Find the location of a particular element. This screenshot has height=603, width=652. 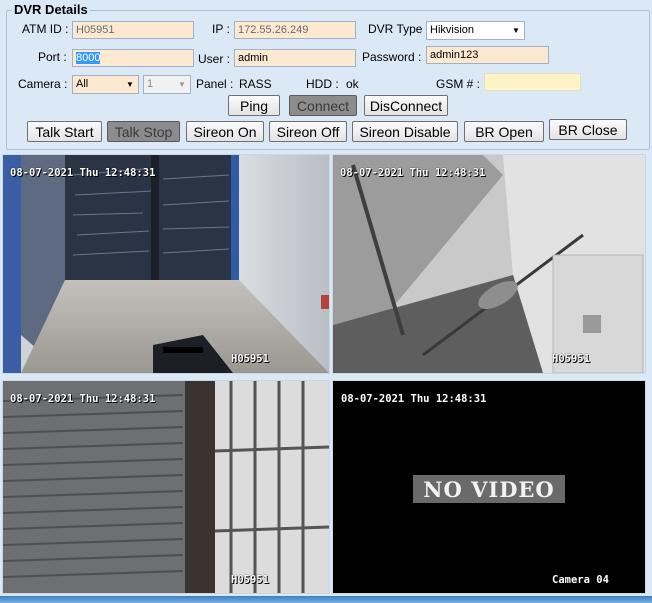

sireon-disable-button: Sireon Disable is located at coordinates (405, 131).